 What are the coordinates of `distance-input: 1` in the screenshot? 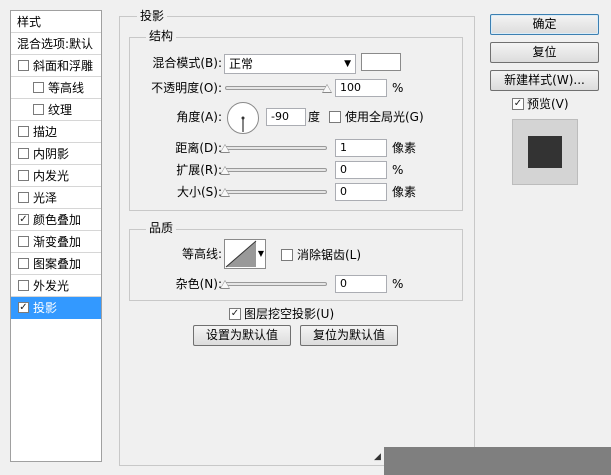 It's located at (361, 148).